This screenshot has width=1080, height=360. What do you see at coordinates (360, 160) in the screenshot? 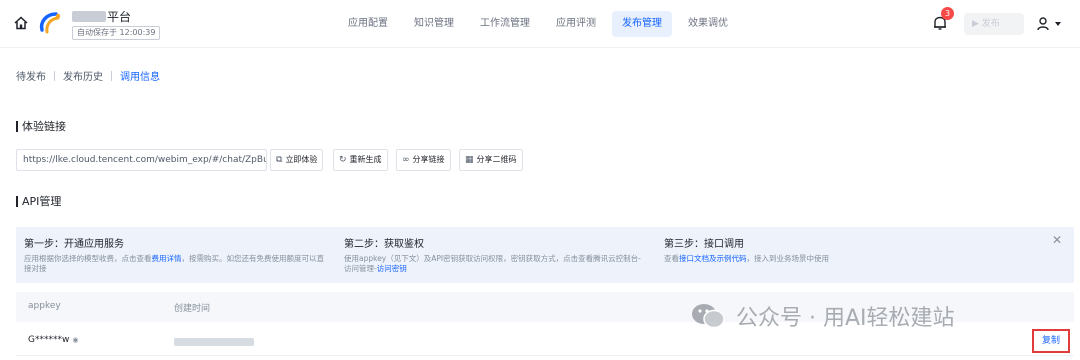
I see `regenerate-button: ↻ 重新生成` at bounding box center [360, 160].